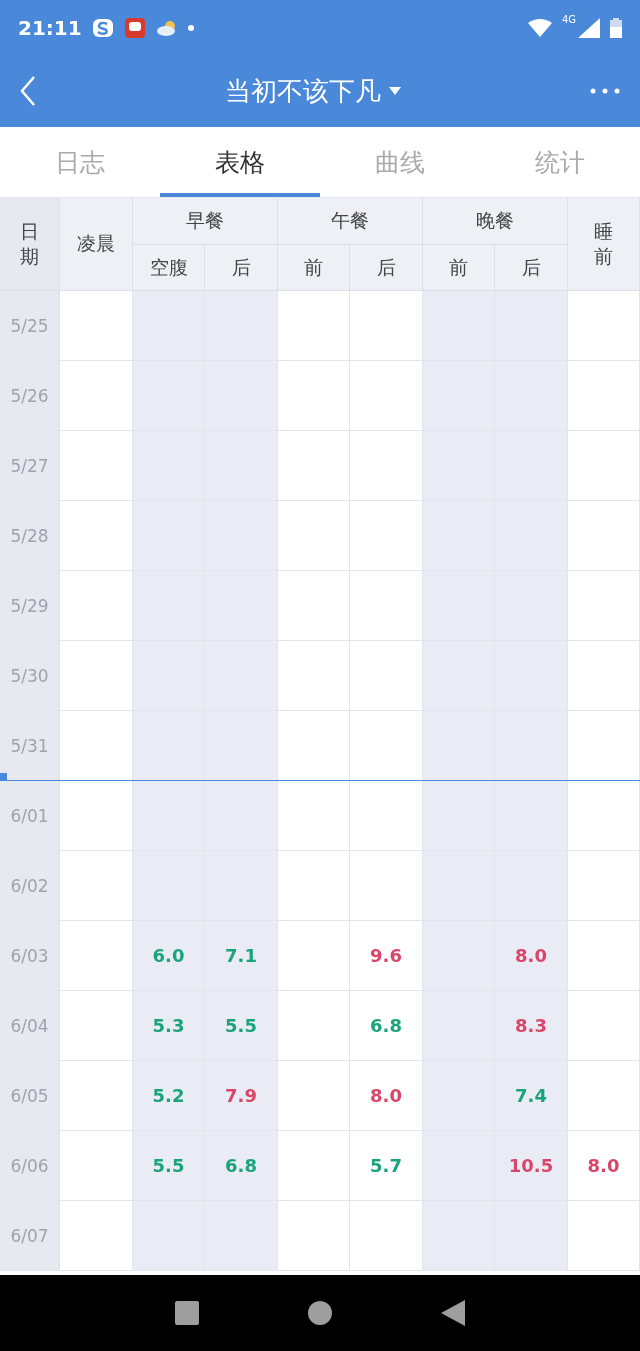 The height and width of the screenshot is (1351, 640). What do you see at coordinates (30, 535) in the screenshot?
I see `date-cell: 5/28` at bounding box center [30, 535].